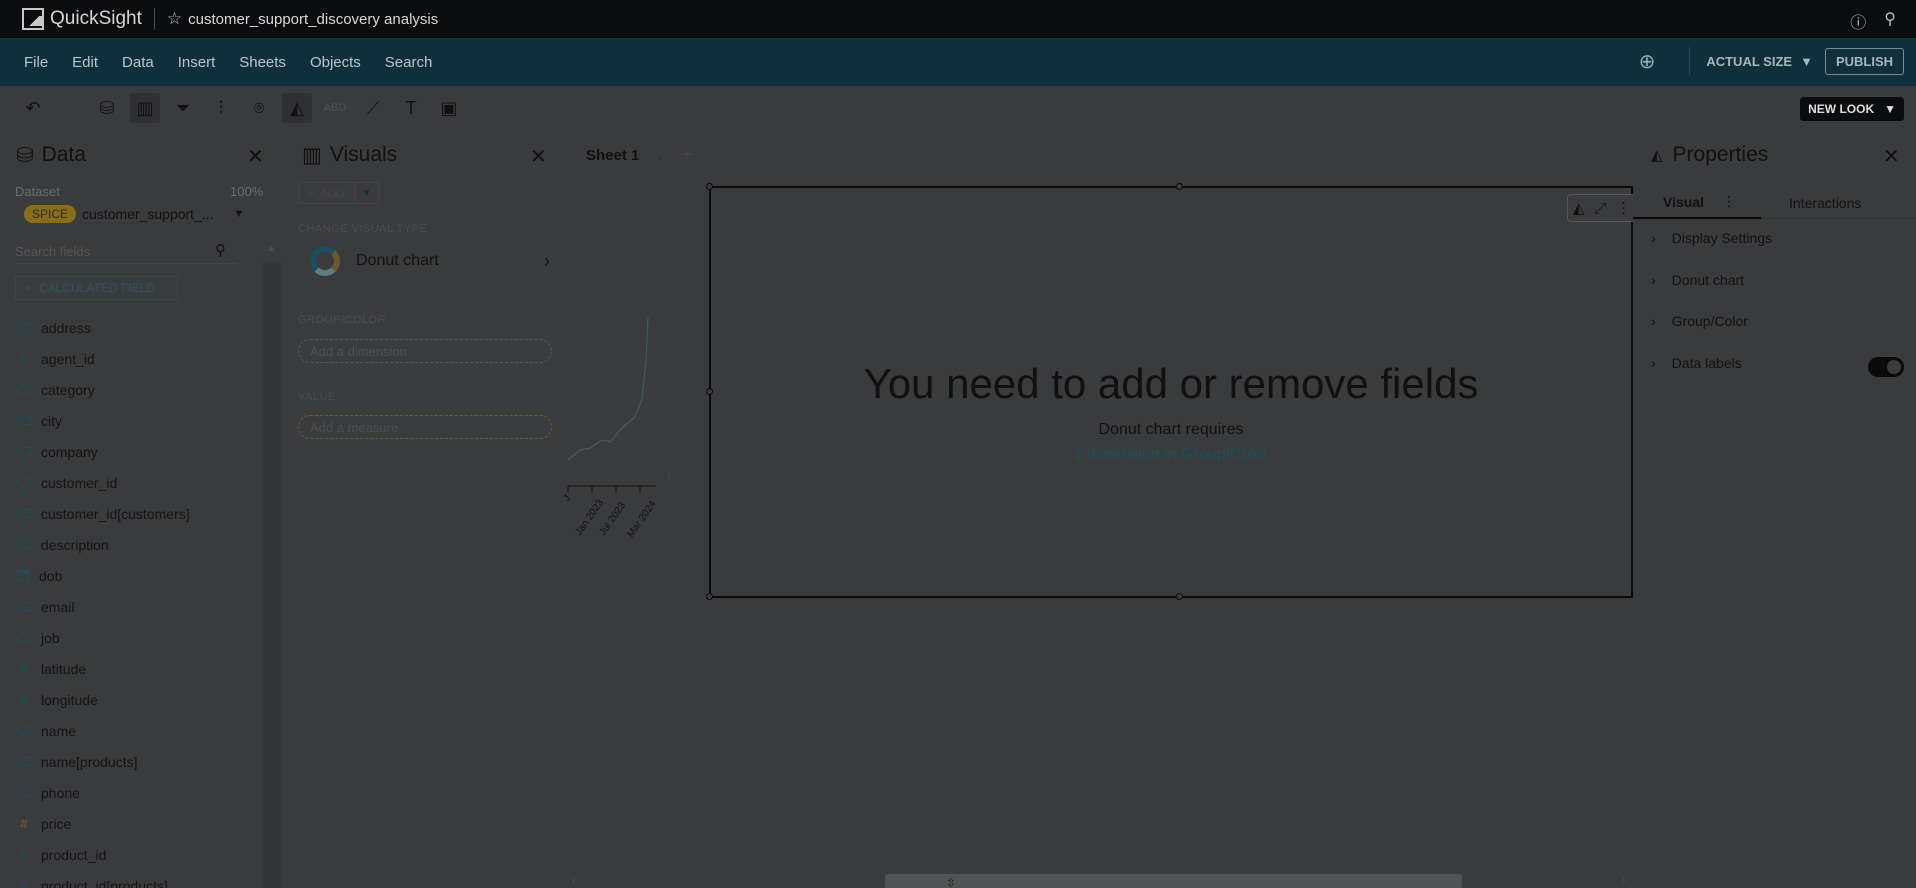 The width and height of the screenshot is (1916, 888). I want to click on chevron-right-icon: ›, so click(1653, 363).